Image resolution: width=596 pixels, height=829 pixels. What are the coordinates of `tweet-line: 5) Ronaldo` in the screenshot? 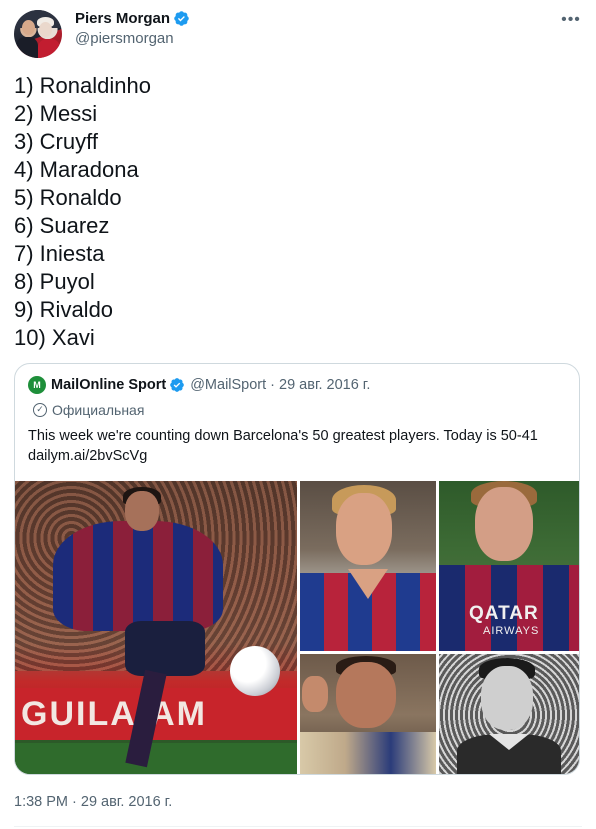 It's located at (68, 197).